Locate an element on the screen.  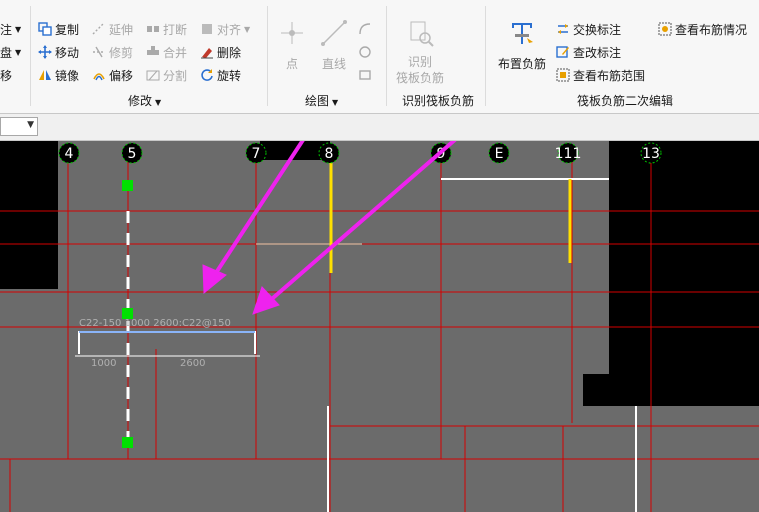
move-button: 移动 is located at coordinates (58, 52).